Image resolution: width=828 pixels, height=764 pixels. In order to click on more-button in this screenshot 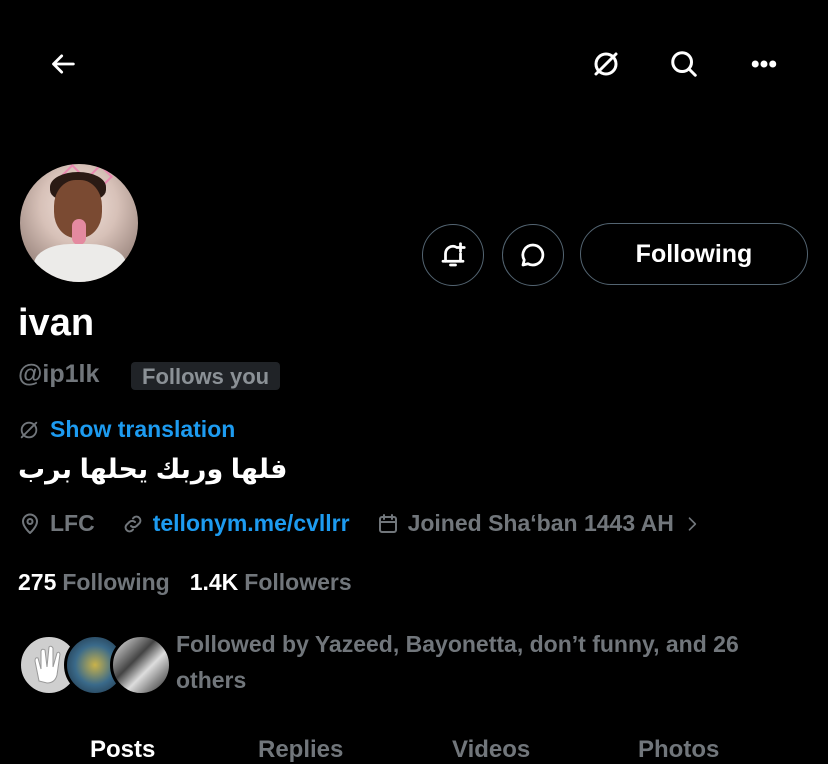, I will do `click(764, 64)`.